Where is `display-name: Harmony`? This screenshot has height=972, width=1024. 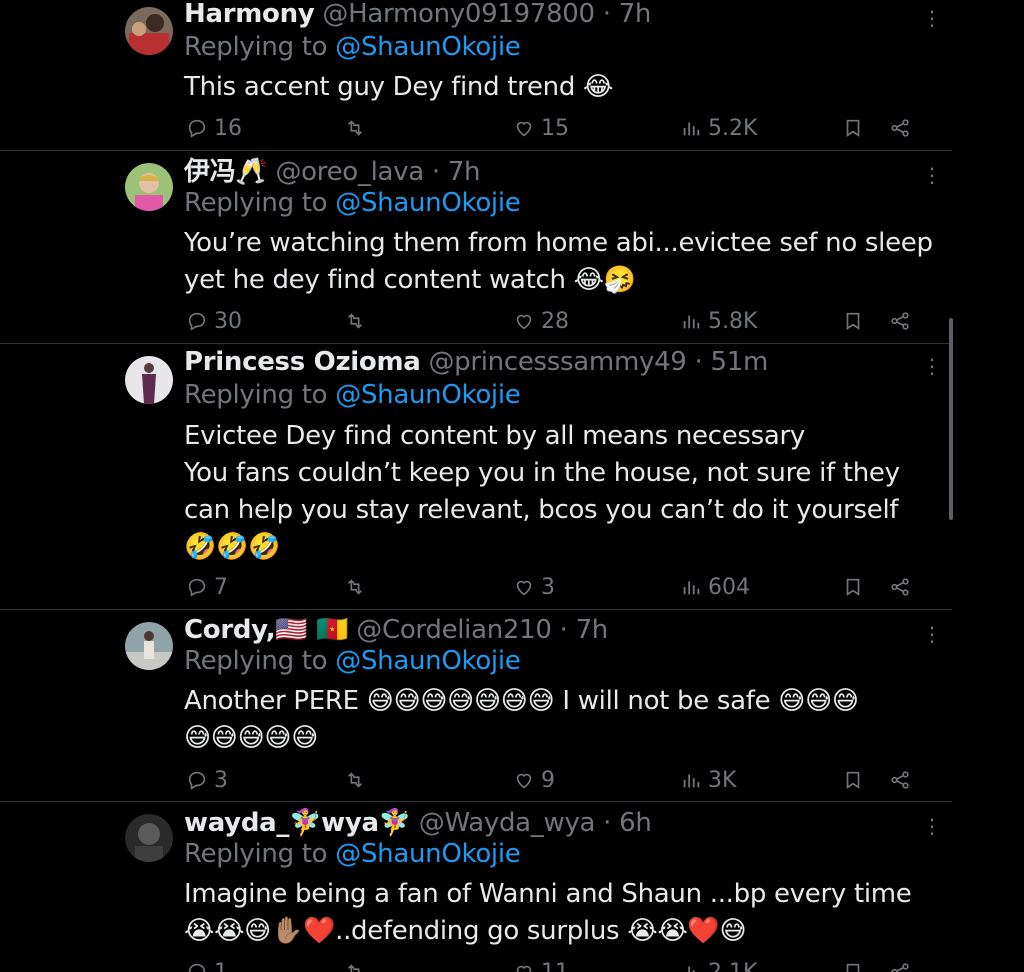
display-name: Harmony is located at coordinates (249, 14).